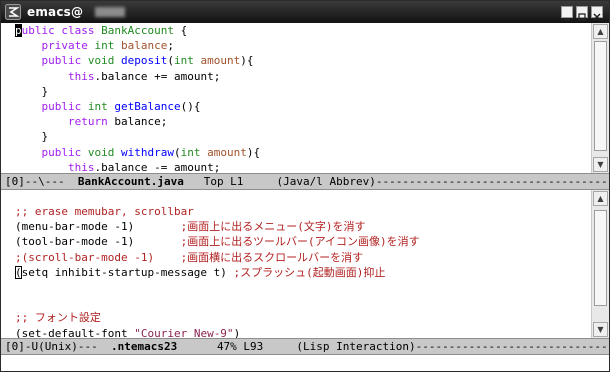 This screenshot has width=610, height=372. I want to click on close-button, so click(597, 13).